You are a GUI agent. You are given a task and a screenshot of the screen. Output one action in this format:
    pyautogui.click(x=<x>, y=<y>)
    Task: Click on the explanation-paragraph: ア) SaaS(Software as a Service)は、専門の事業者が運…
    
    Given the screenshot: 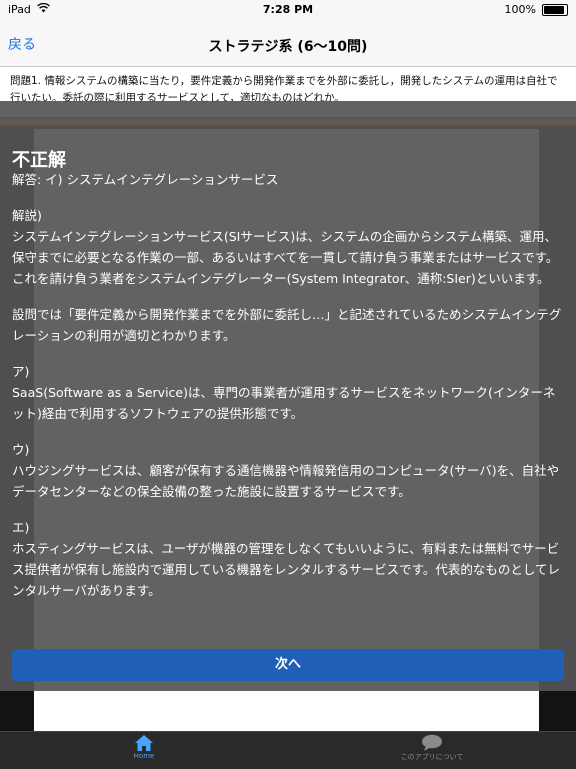 What is the action you would take?
    pyautogui.click(x=284, y=392)
    